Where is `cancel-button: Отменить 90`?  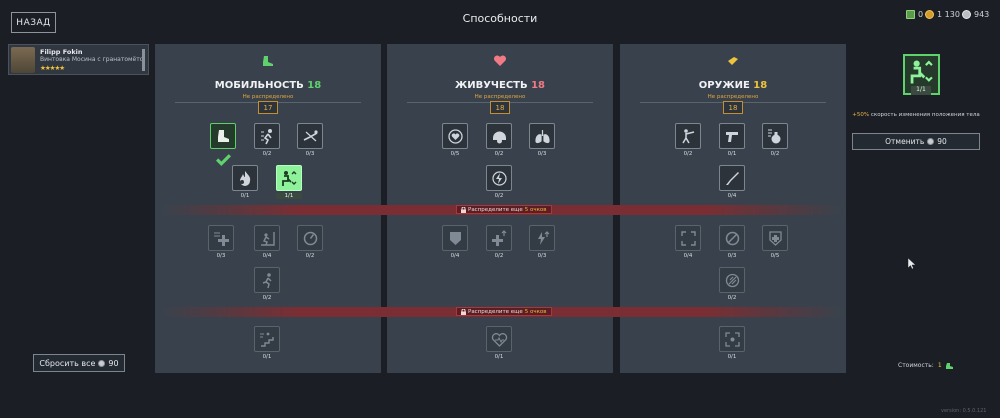 cancel-button: Отменить 90 is located at coordinates (916, 141).